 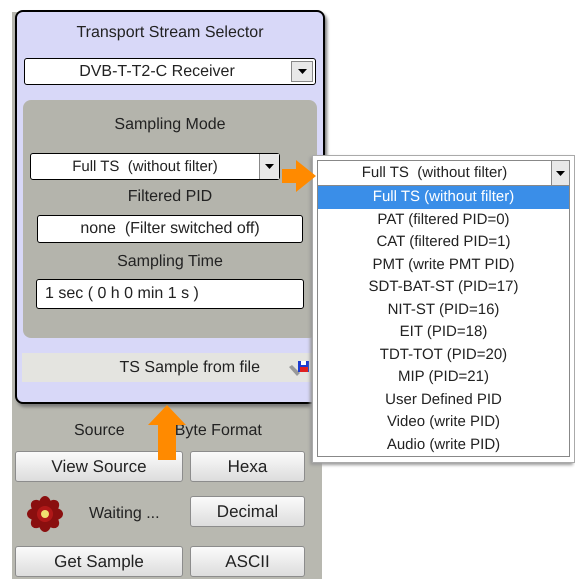 What do you see at coordinates (443, 422) in the screenshot?
I see `dropdown-option: Video (write PID)` at bounding box center [443, 422].